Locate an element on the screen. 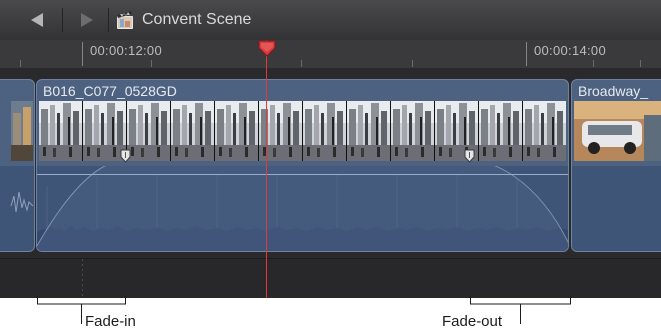 Image resolution: width=661 pixels, height=333 pixels. back-arrow-icon is located at coordinates (37, 20).